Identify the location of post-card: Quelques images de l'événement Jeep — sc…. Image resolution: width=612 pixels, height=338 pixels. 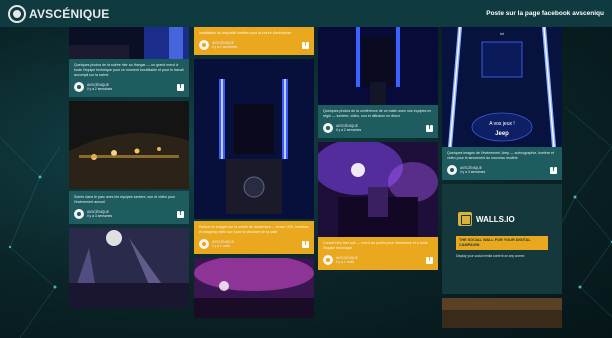
(502, 163).